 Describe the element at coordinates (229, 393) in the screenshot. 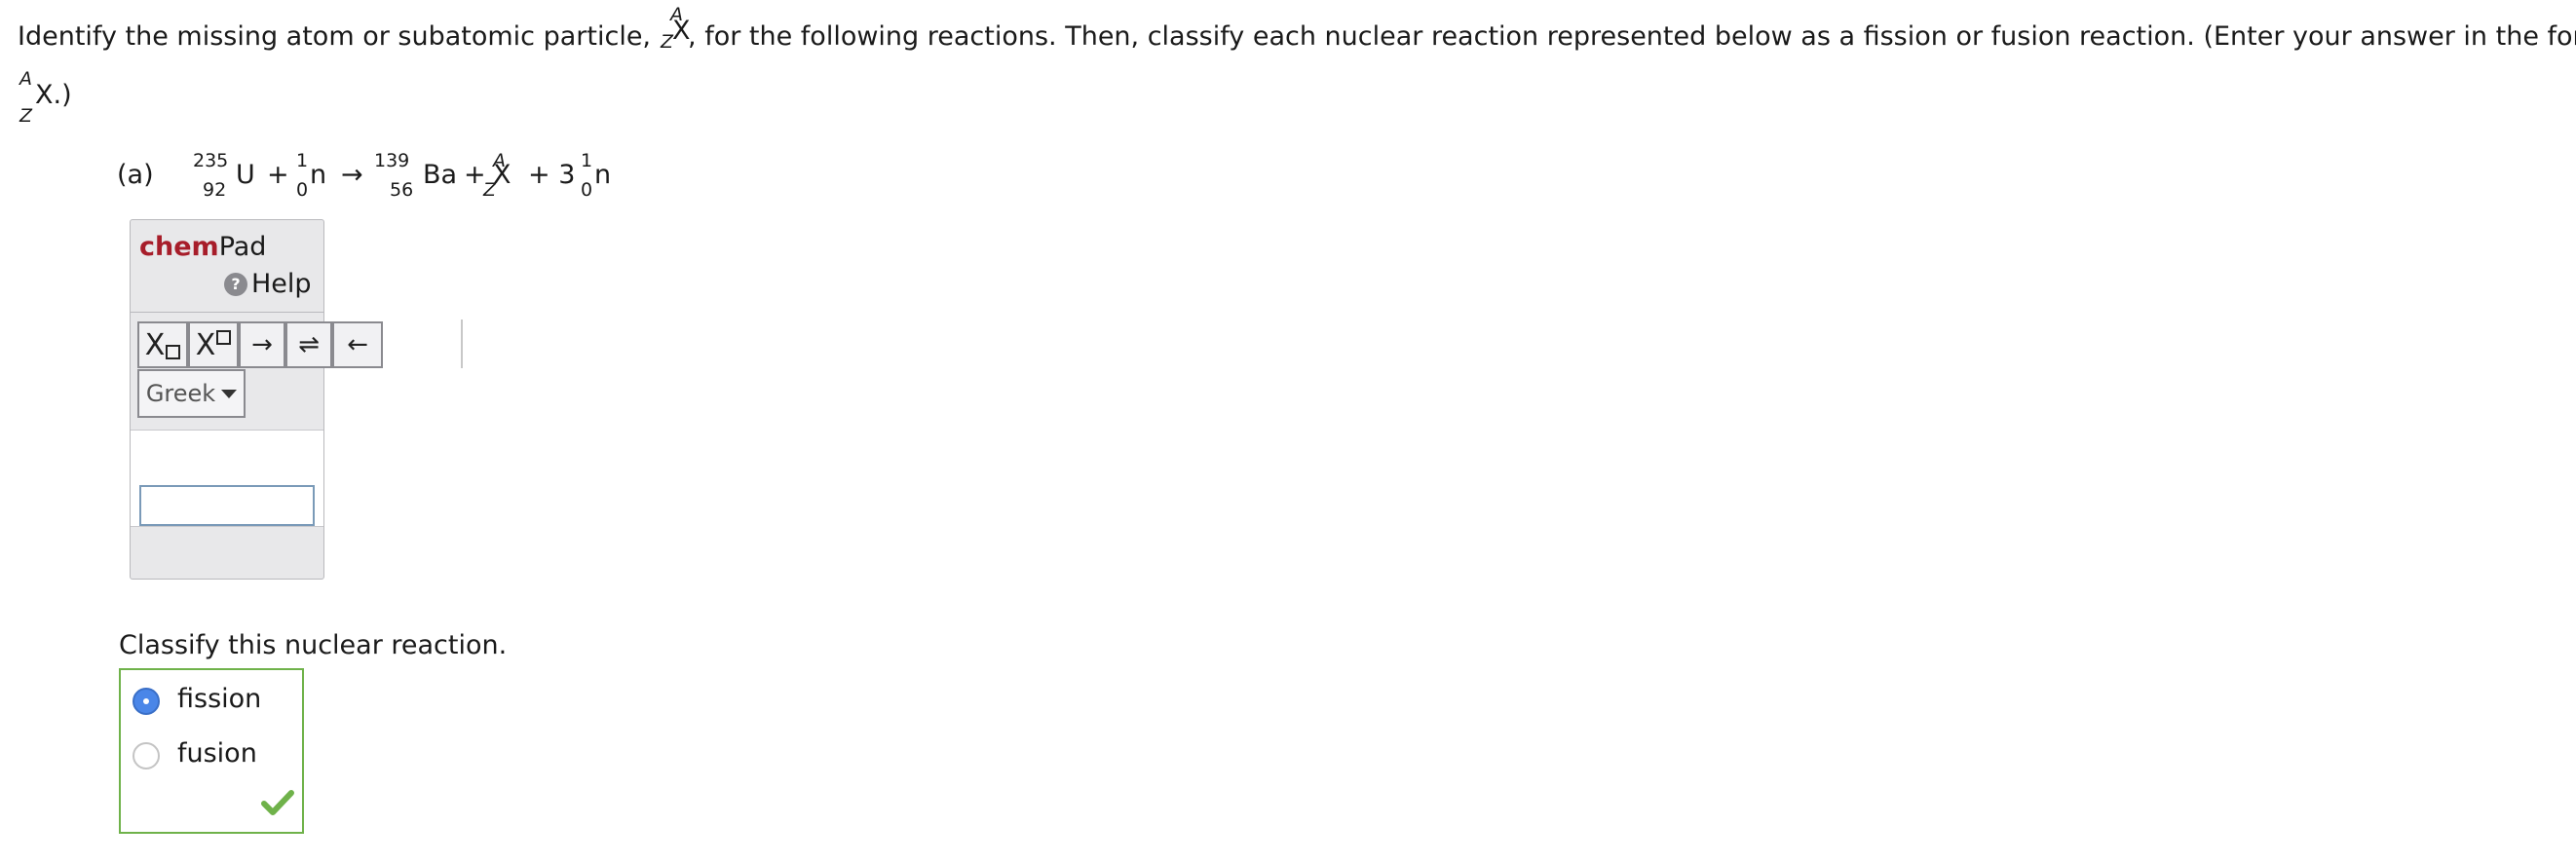

I see `chevron-down-icon` at that location.